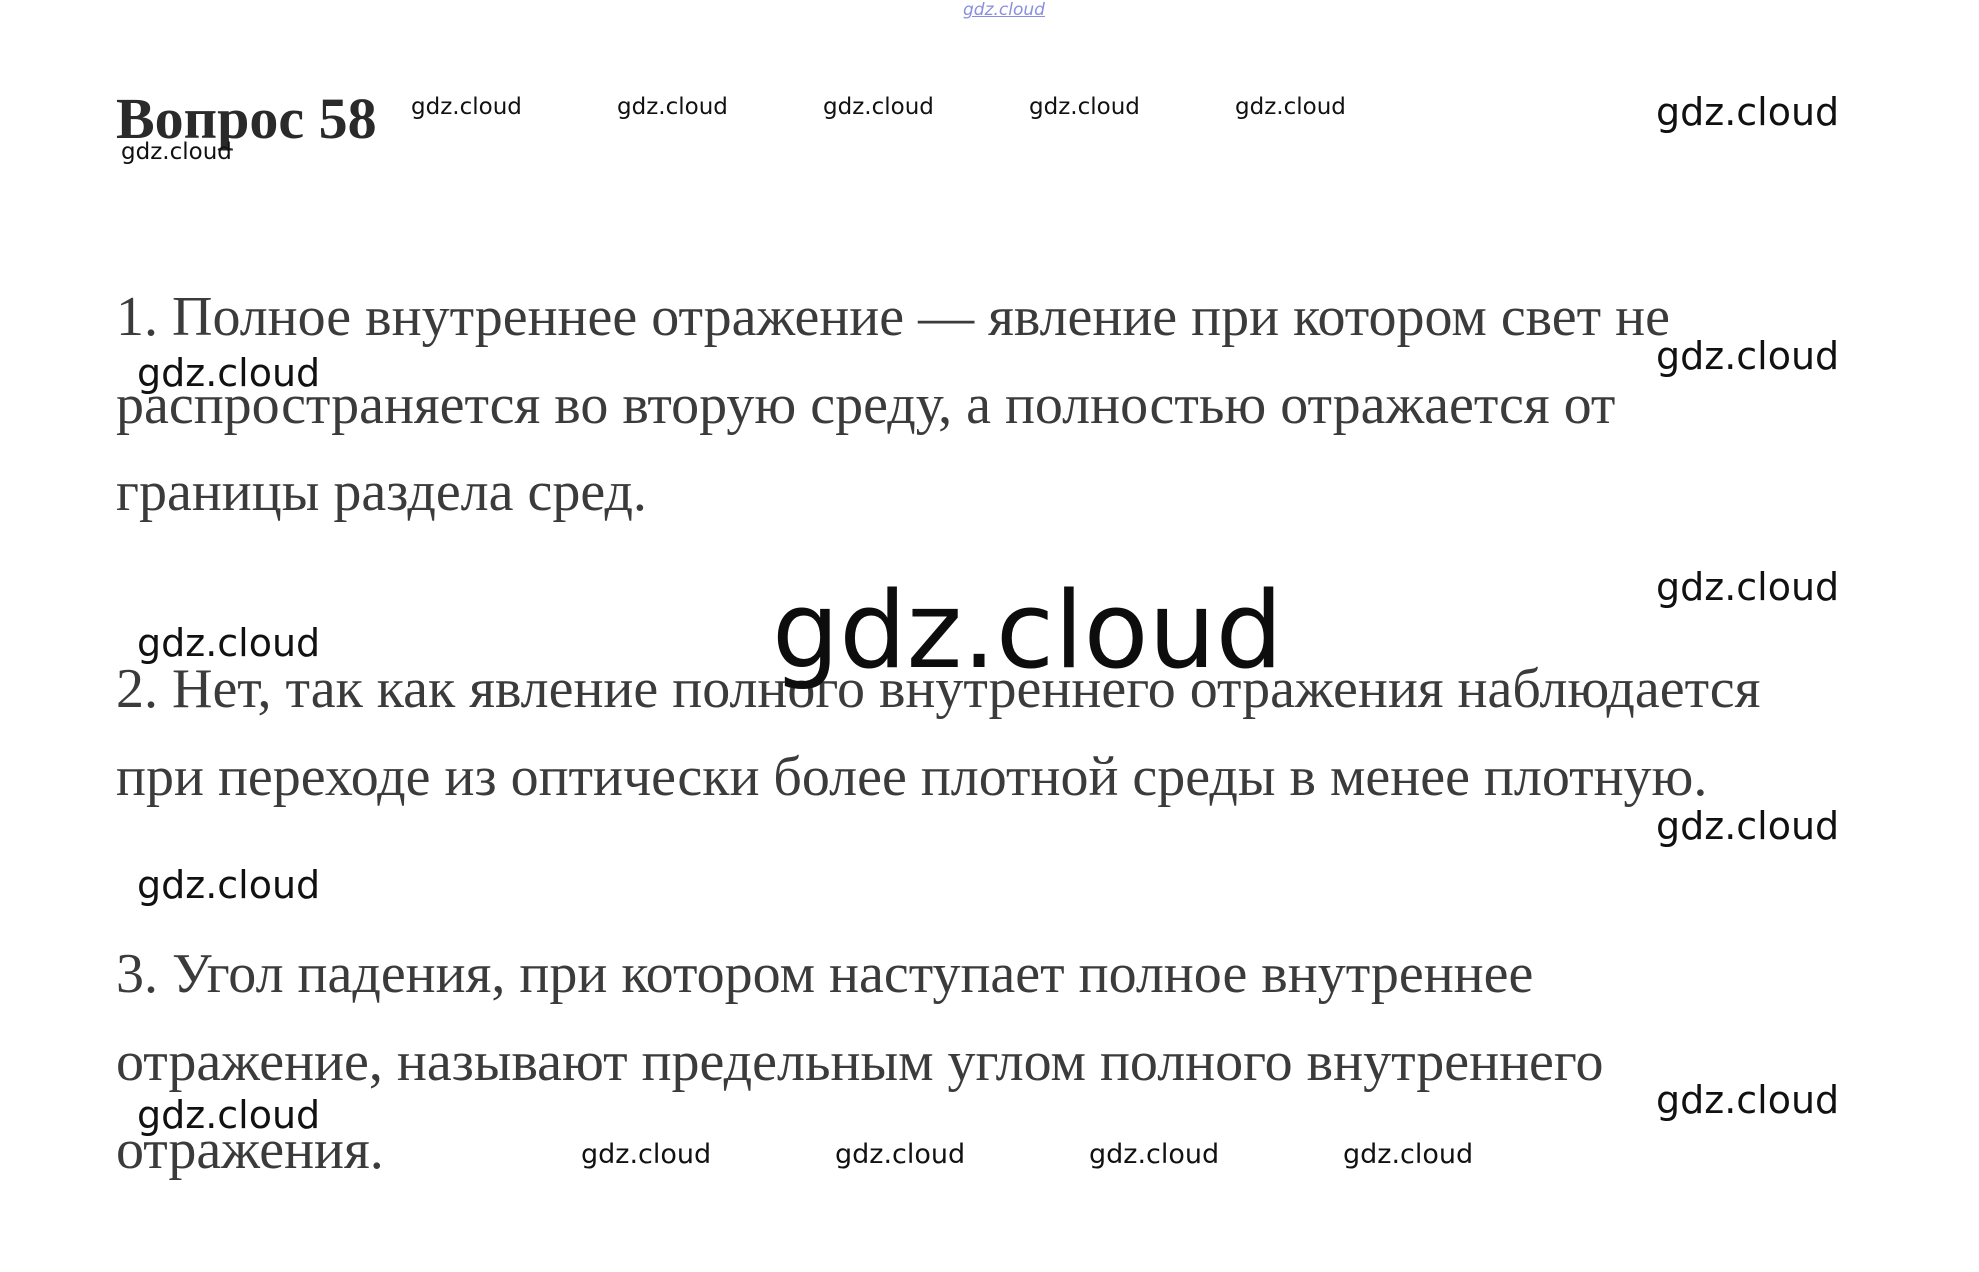 The width and height of the screenshot is (1979, 1272). What do you see at coordinates (246, 118) in the screenshot?
I see `page-title: Вопрос 58` at bounding box center [246, 118].